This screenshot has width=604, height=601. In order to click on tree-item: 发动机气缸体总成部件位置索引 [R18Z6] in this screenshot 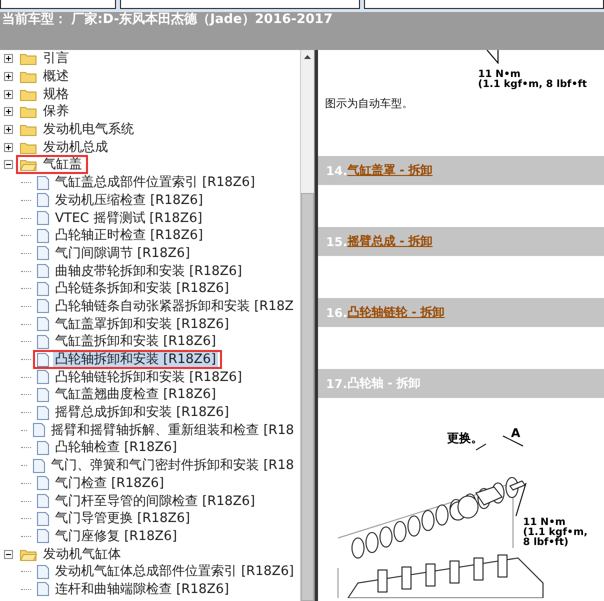, I will do `click(174, 572)`.